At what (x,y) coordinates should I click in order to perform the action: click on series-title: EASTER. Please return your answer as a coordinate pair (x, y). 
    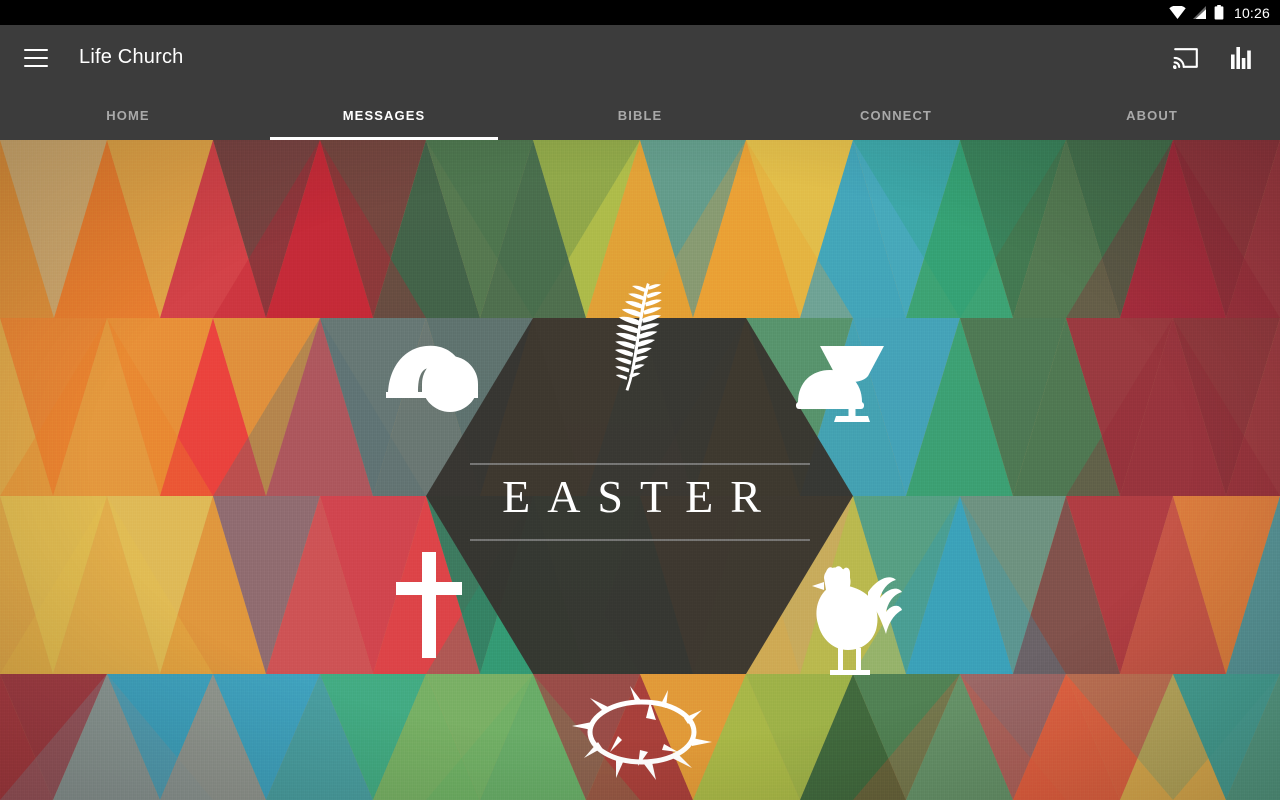
    Looking at the image, I should click on (640, 496).